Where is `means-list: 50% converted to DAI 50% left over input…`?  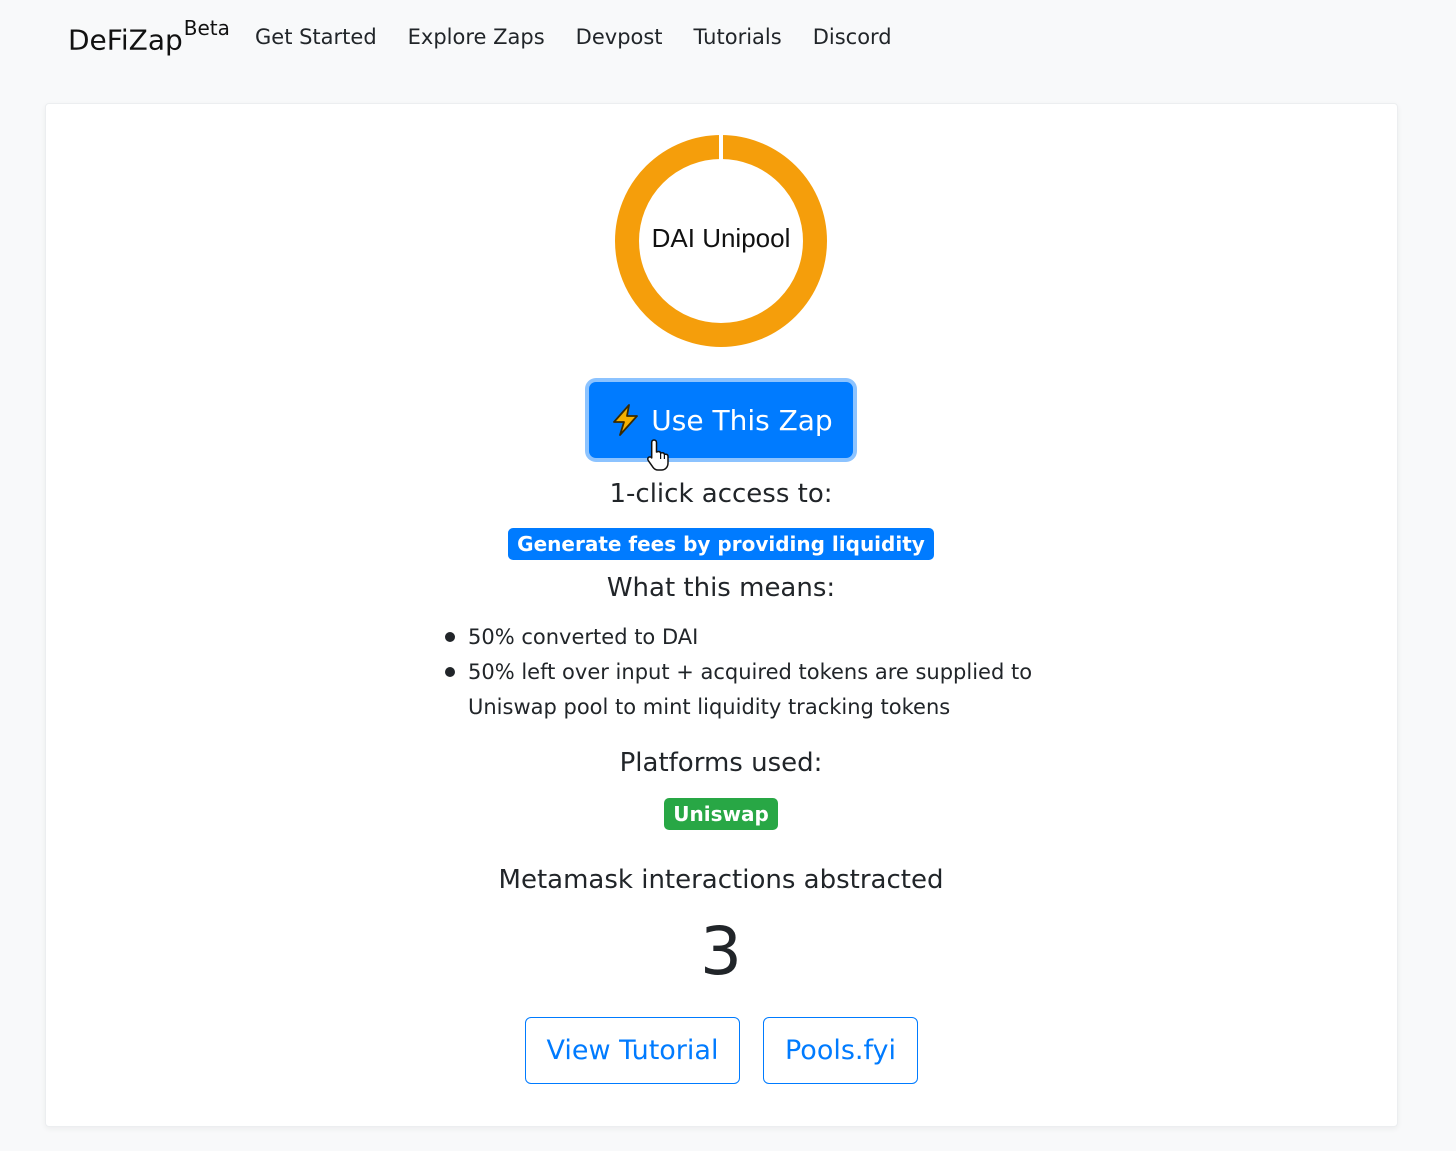 means-list: 50% converted to DAI 50% left over input… is located at coordinates (738, 672).